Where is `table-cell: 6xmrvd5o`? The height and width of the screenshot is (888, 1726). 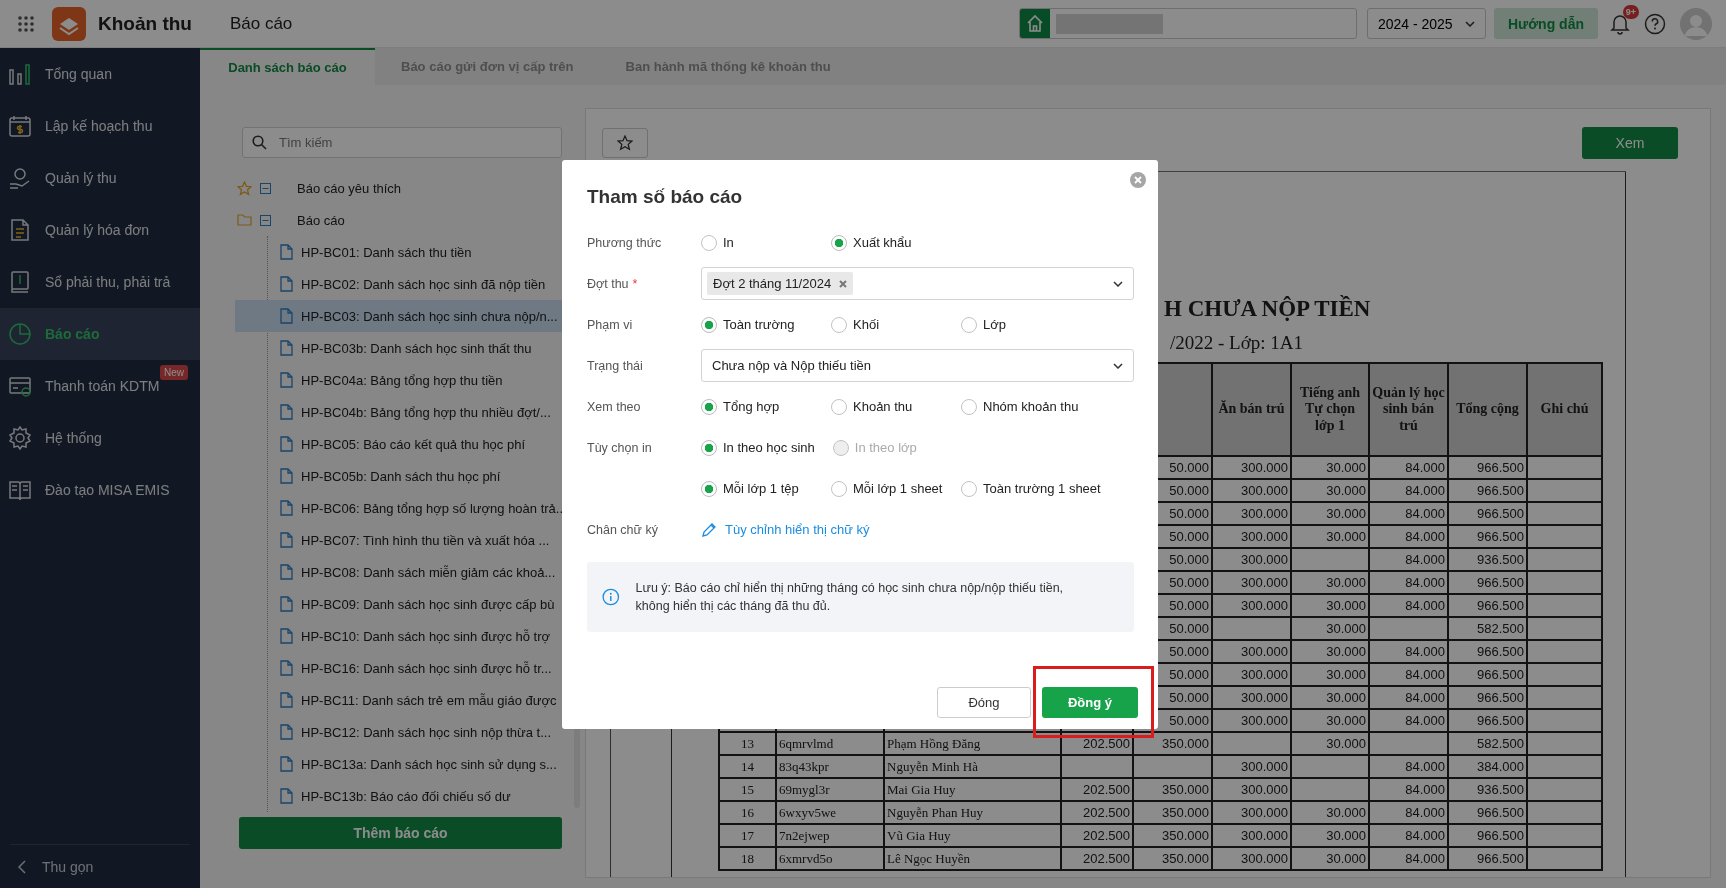 table-cell: 6xmrvd5o is located at coordinates (806, 858).